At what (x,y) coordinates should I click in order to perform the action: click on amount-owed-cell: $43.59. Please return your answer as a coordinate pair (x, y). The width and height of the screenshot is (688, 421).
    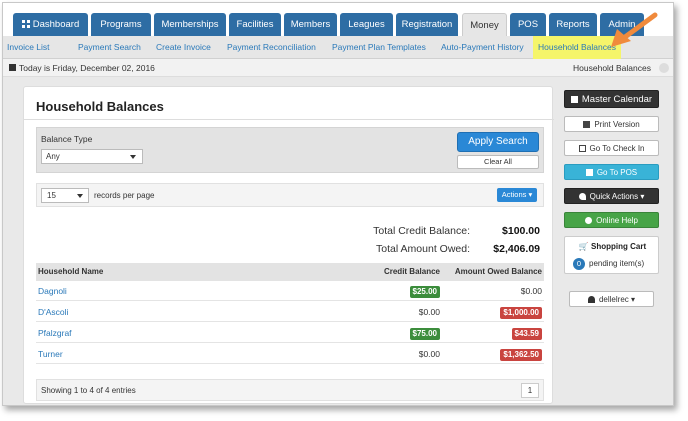
    Looking at the image, I should click on (526, 333).